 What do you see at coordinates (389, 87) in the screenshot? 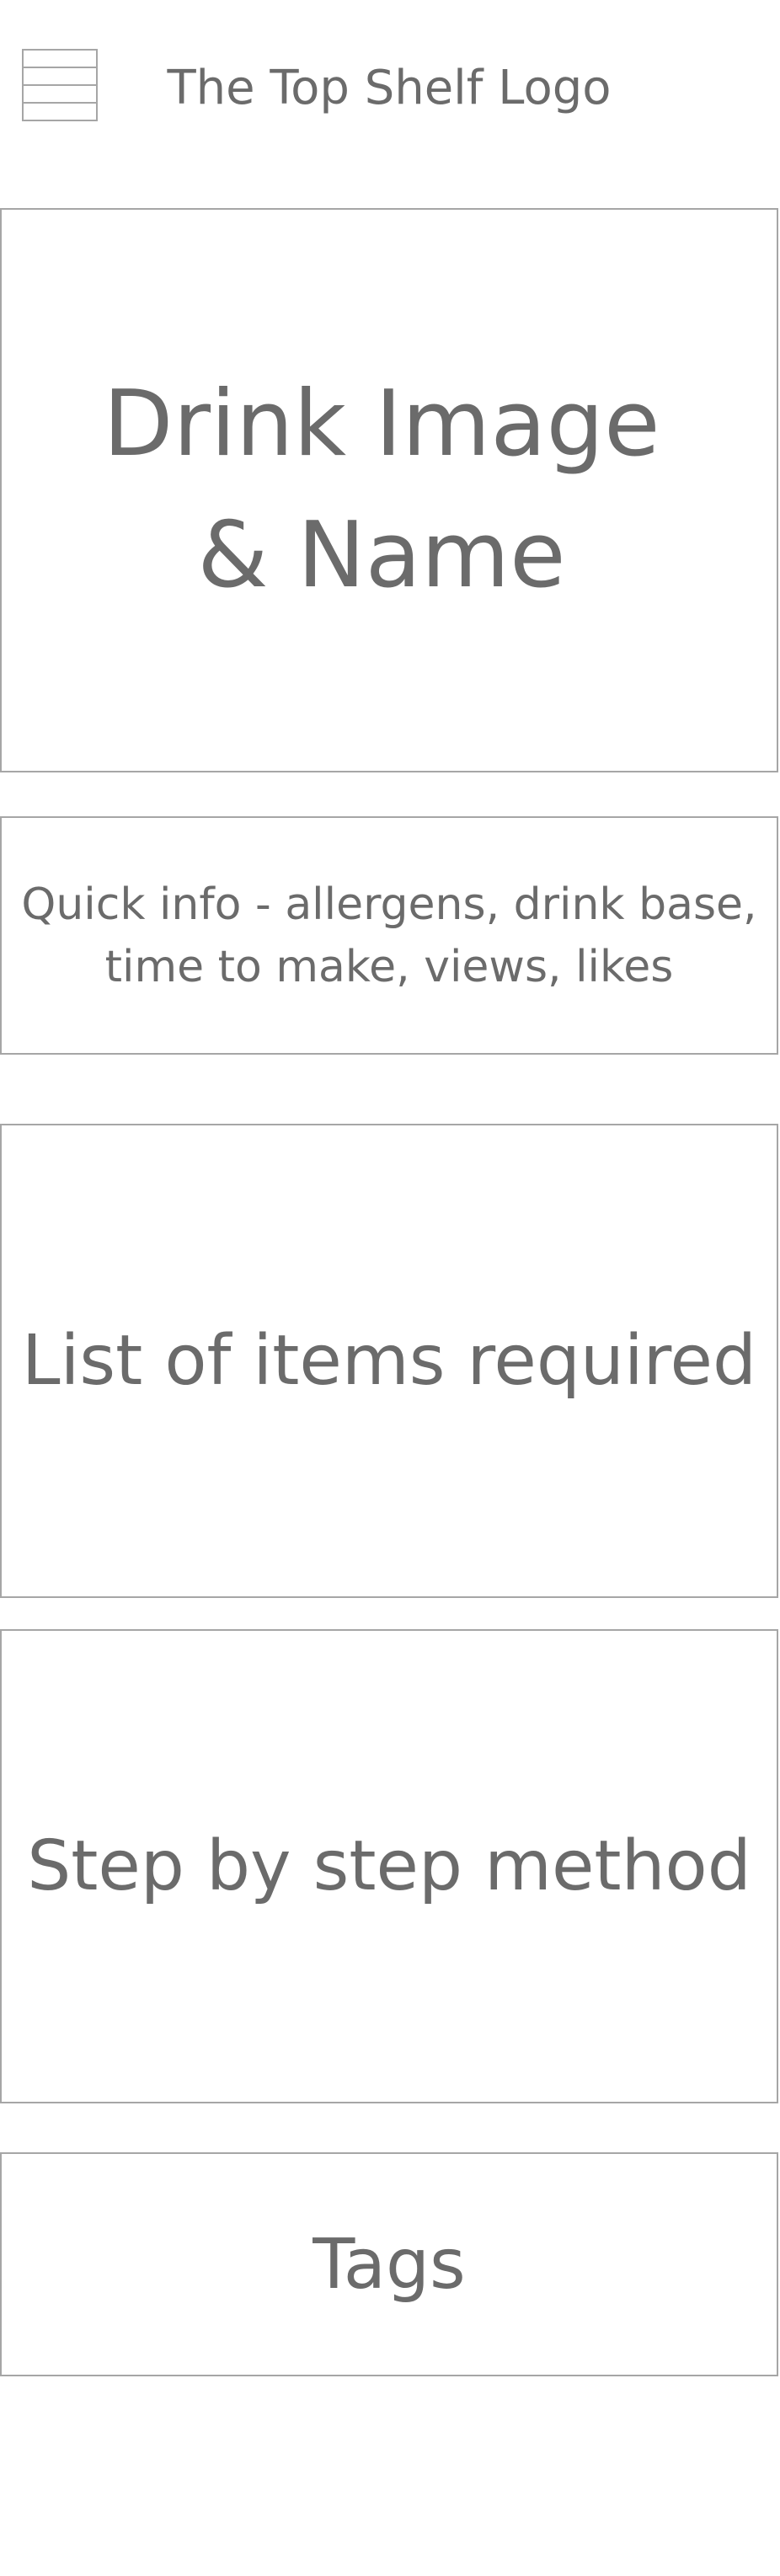
I see `site-logo: The Top Shelf Logo` at bounding box center [389, 87].